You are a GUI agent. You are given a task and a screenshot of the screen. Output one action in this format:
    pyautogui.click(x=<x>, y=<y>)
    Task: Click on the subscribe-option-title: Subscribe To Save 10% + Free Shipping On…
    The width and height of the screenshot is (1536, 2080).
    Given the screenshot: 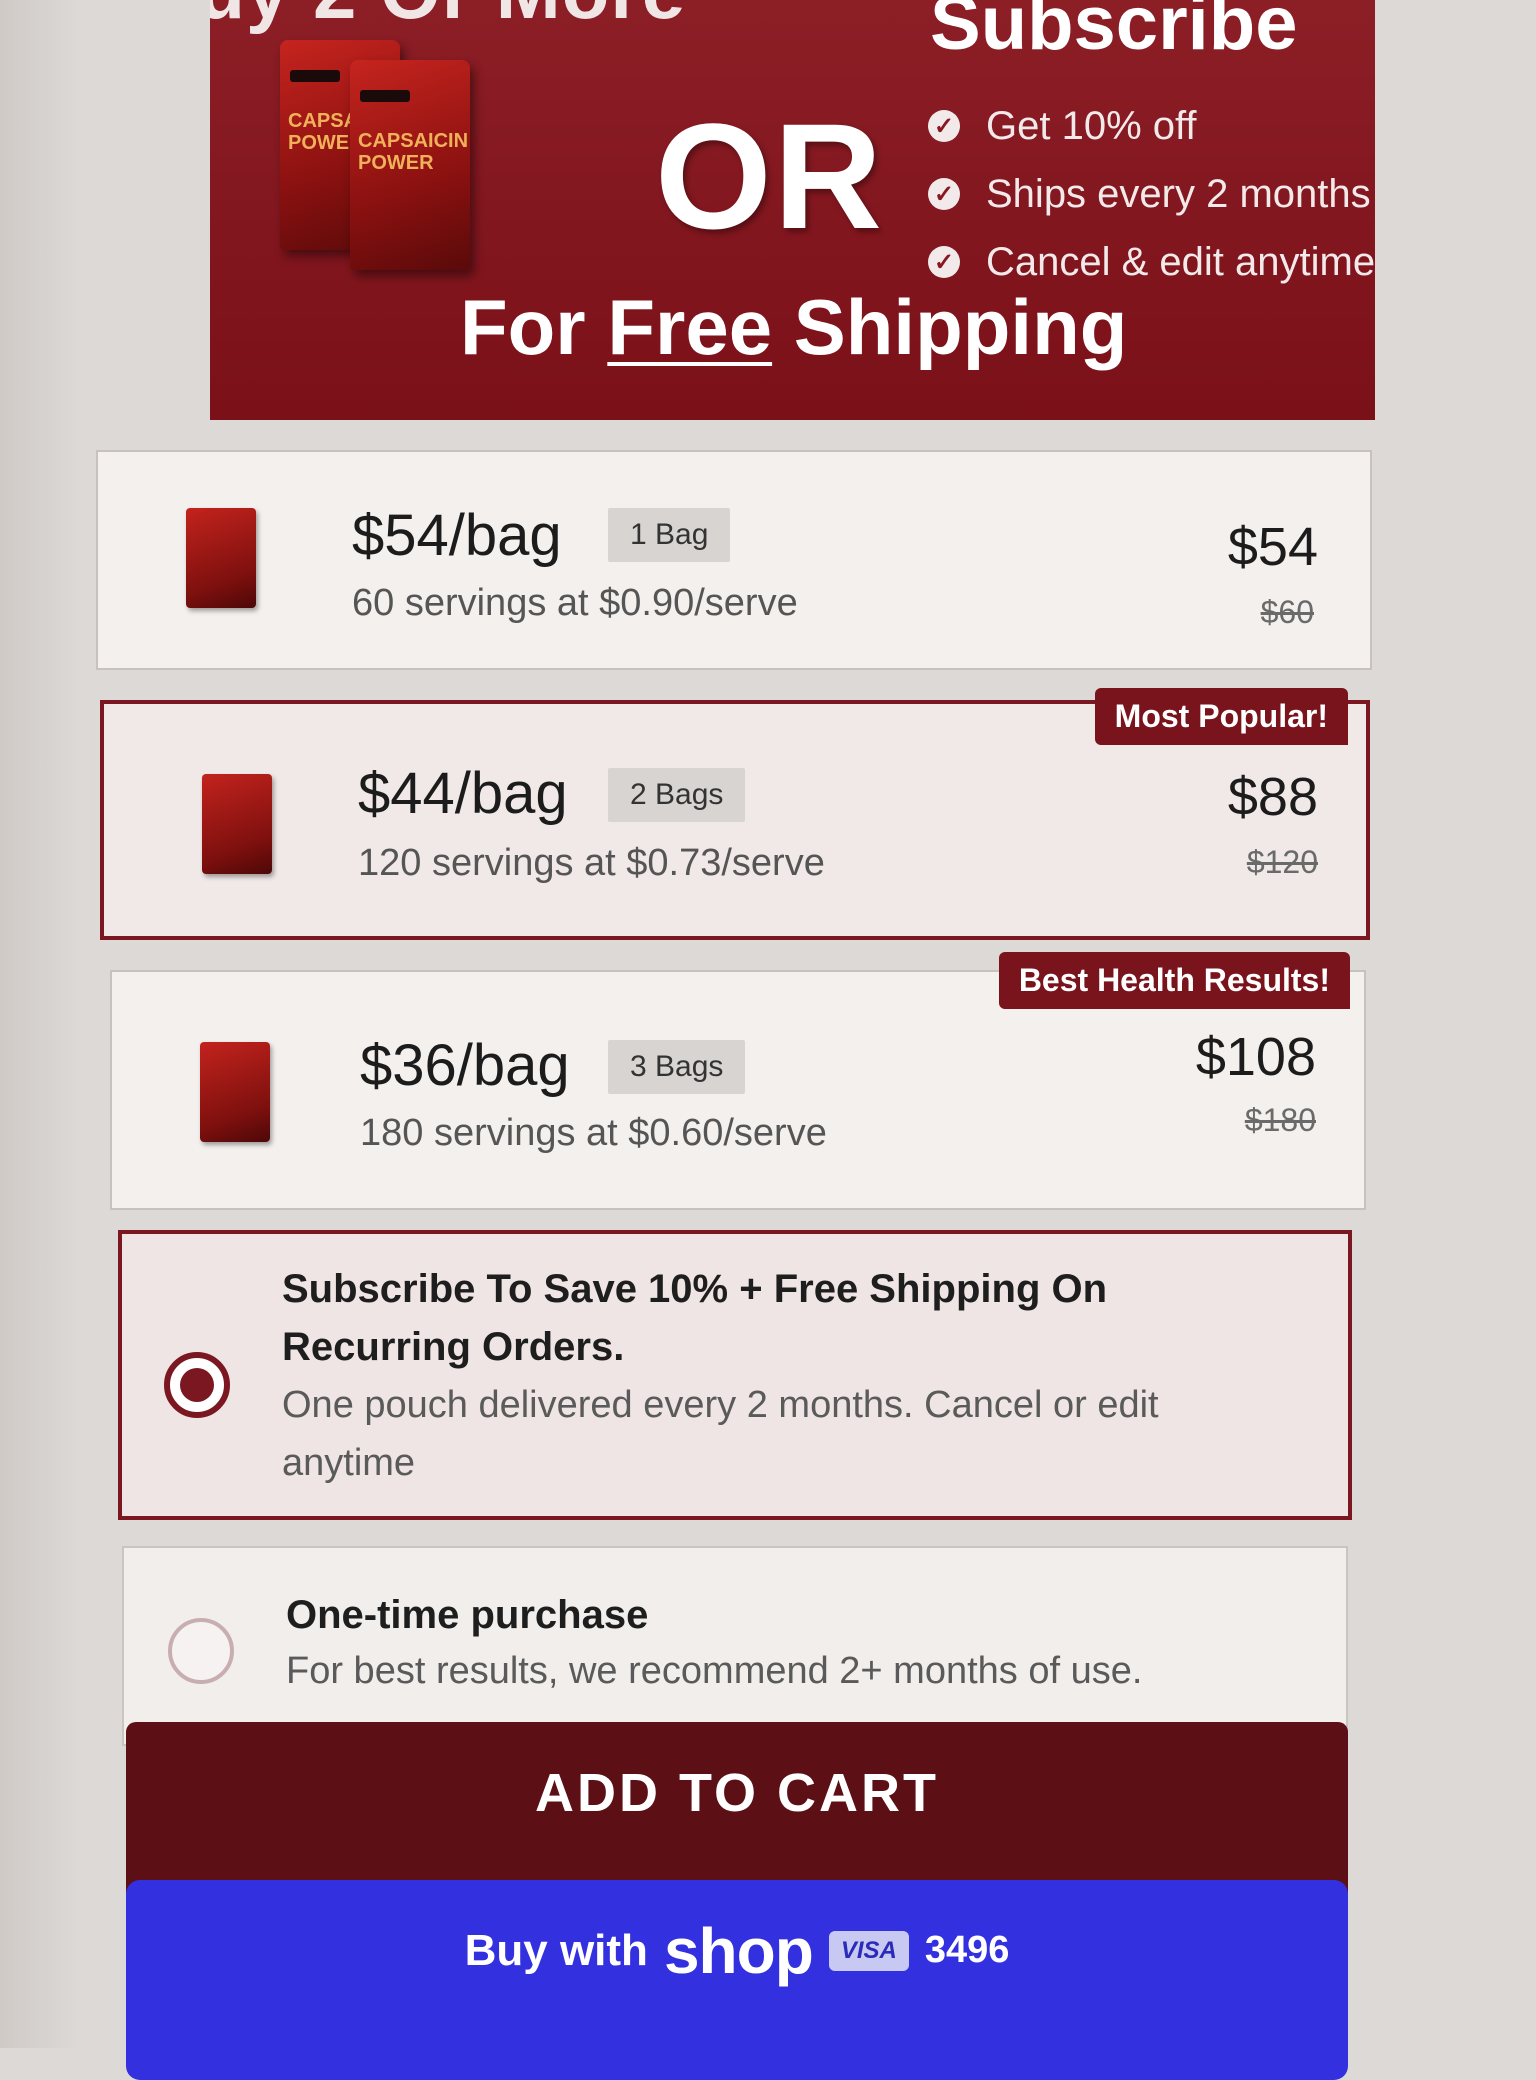 What is the action you would take?
    pyautogui.click(x=695, y=1318)
    